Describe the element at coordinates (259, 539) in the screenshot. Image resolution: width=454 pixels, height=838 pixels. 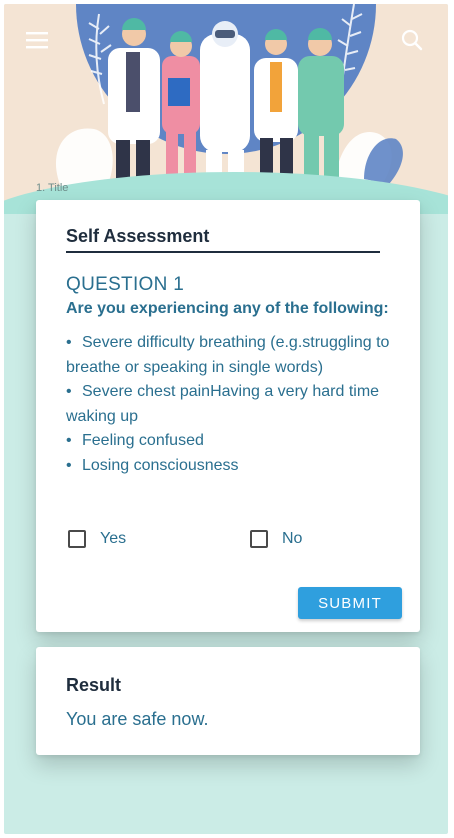
I see `no-checkbox` at that location.